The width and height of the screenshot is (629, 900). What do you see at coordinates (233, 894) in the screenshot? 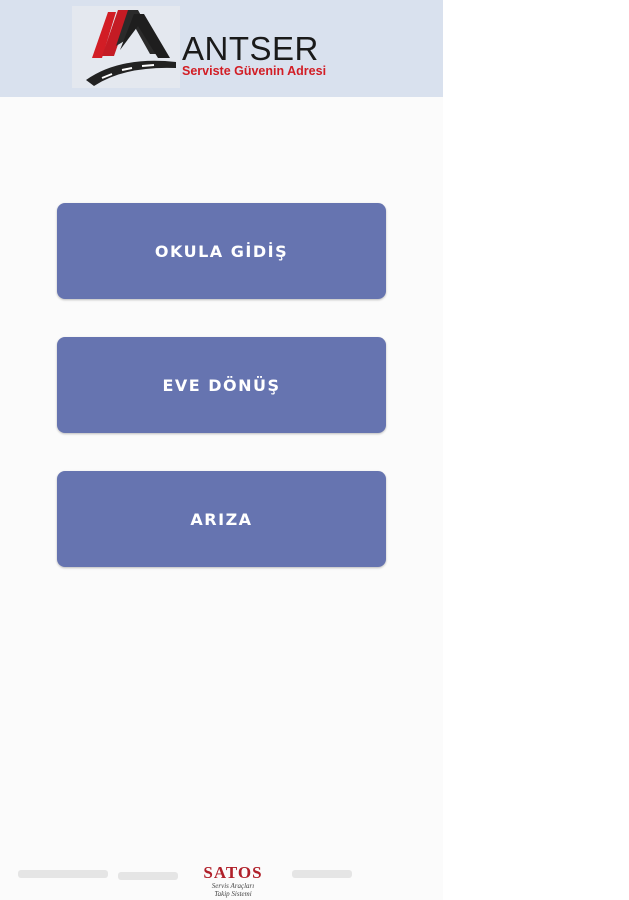
I see `footer-logo-sub2: Takip Sistemi` at bounding box center [233, 894].